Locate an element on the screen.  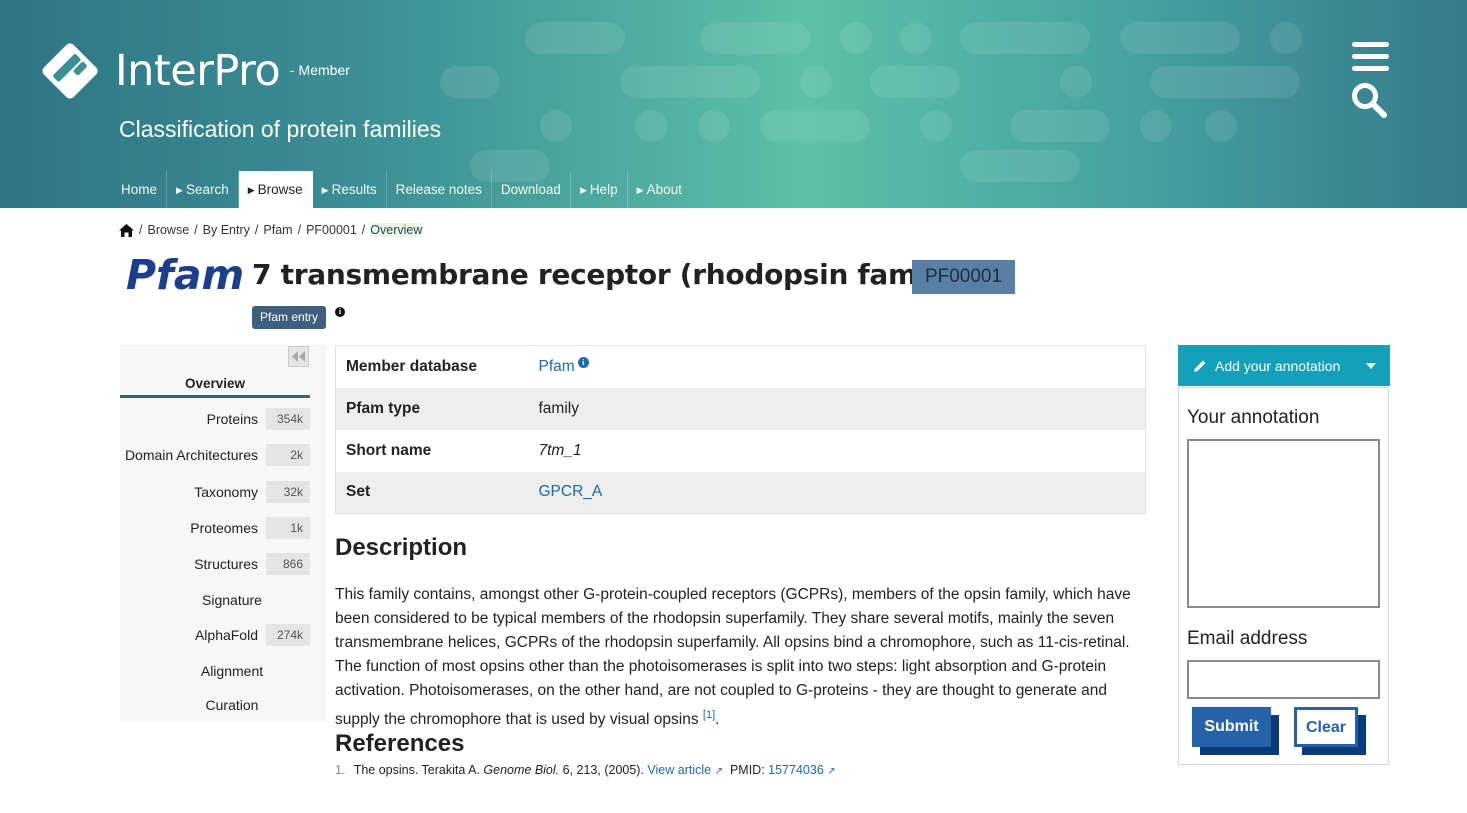
count-badge: 32k is located at coordinates (288, 492).